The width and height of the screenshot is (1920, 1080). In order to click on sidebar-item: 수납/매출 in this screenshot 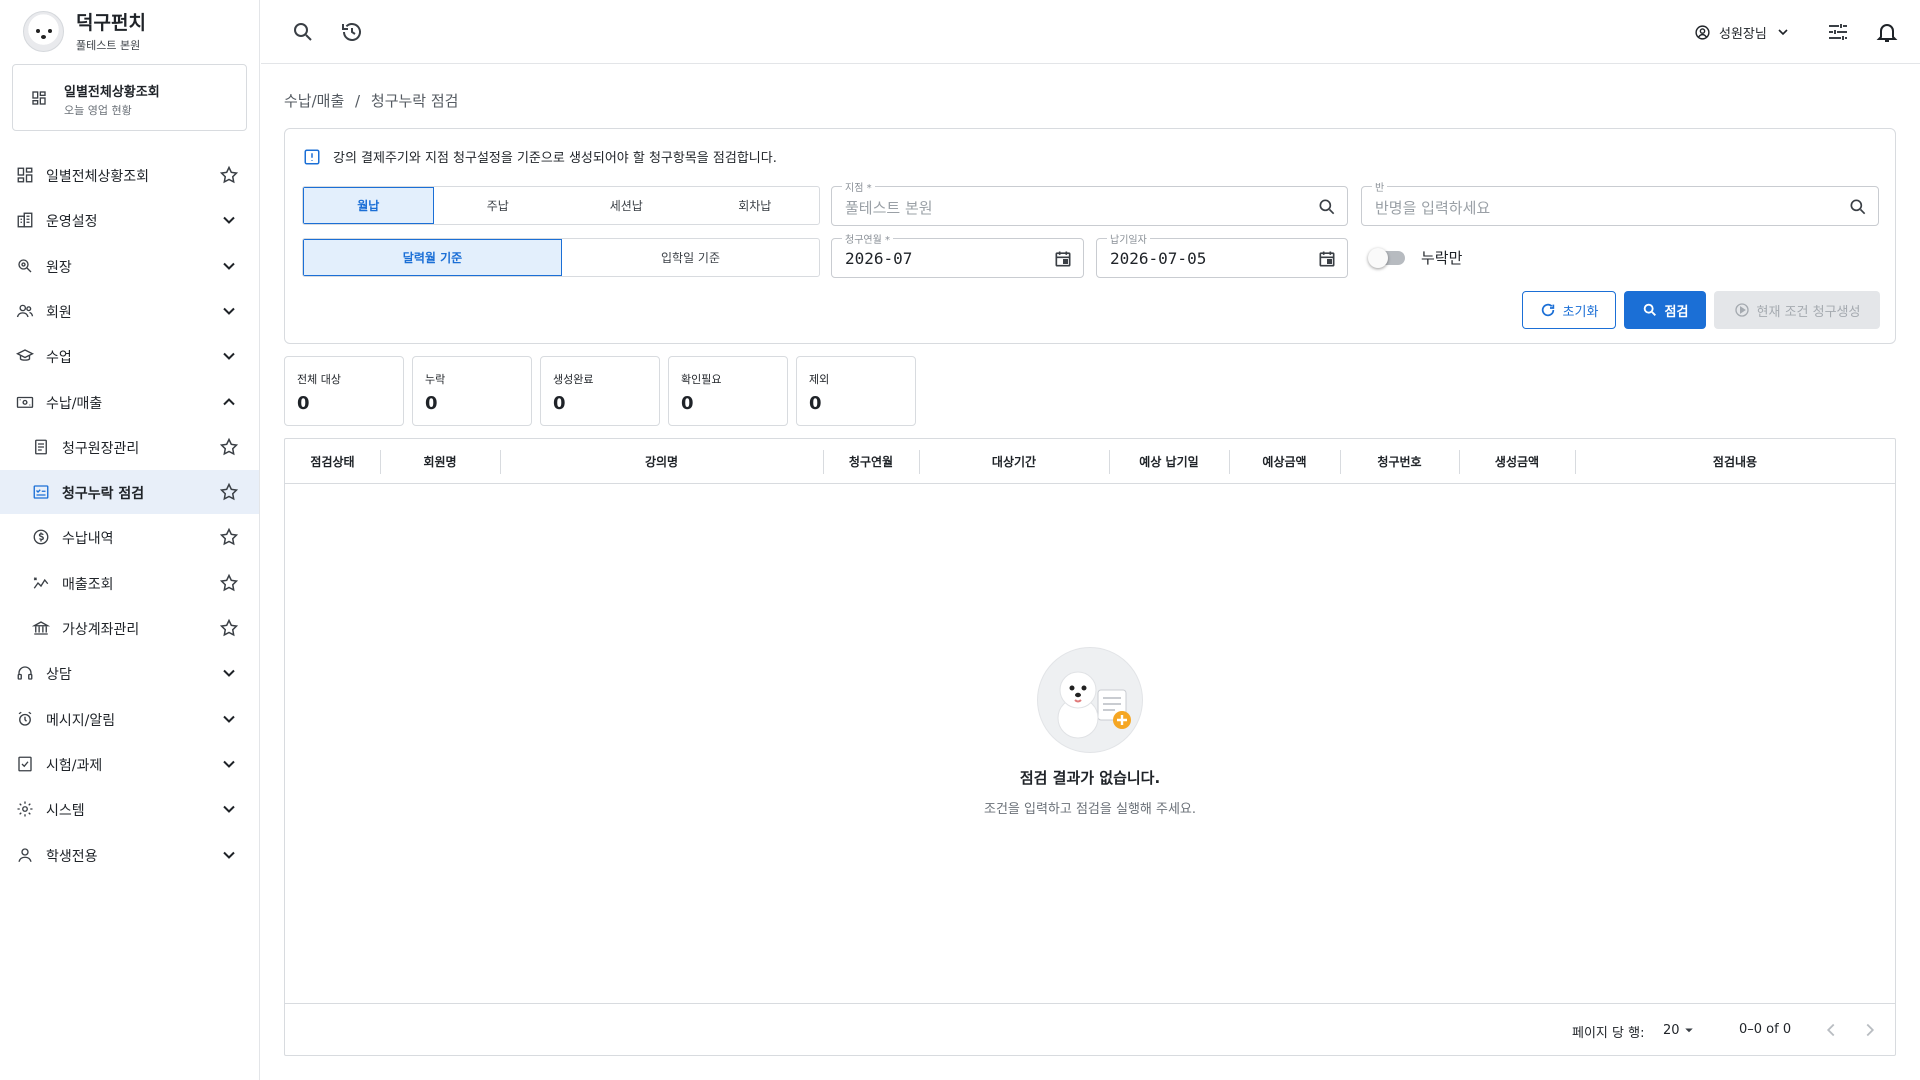, I will do `click(129, 402)`.